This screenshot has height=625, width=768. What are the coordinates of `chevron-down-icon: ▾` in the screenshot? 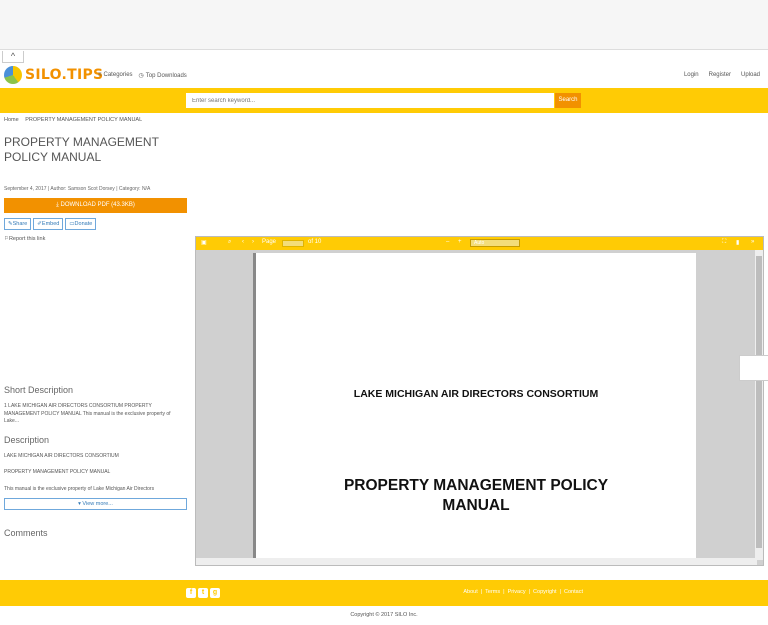 It's located at (79, 504).